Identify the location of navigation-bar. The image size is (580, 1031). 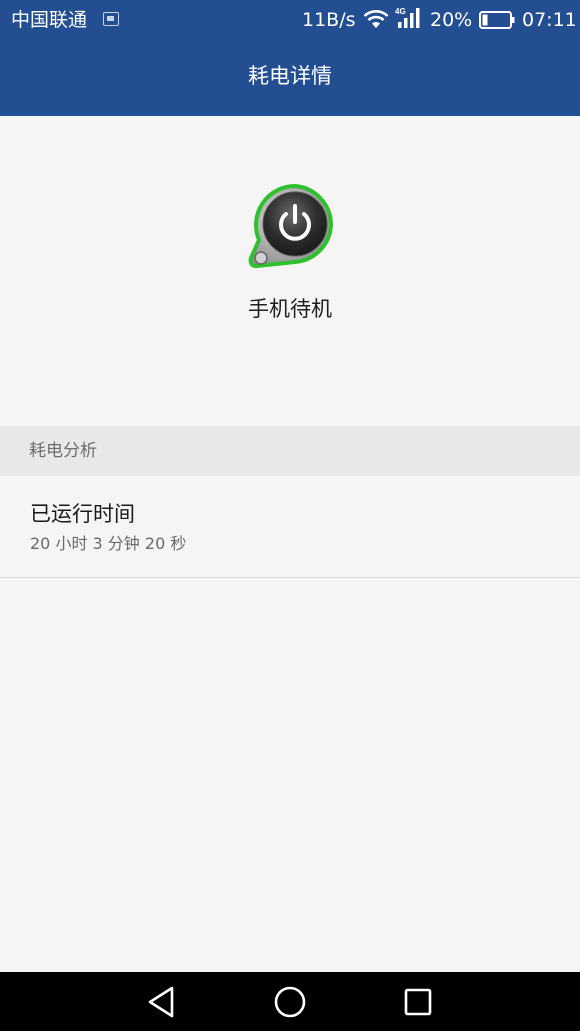
(290, 1001).